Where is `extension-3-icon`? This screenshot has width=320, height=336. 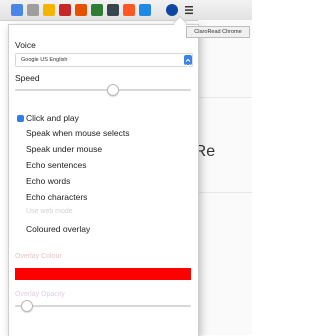
extension-3-icon is located at coordinates (49, 10).